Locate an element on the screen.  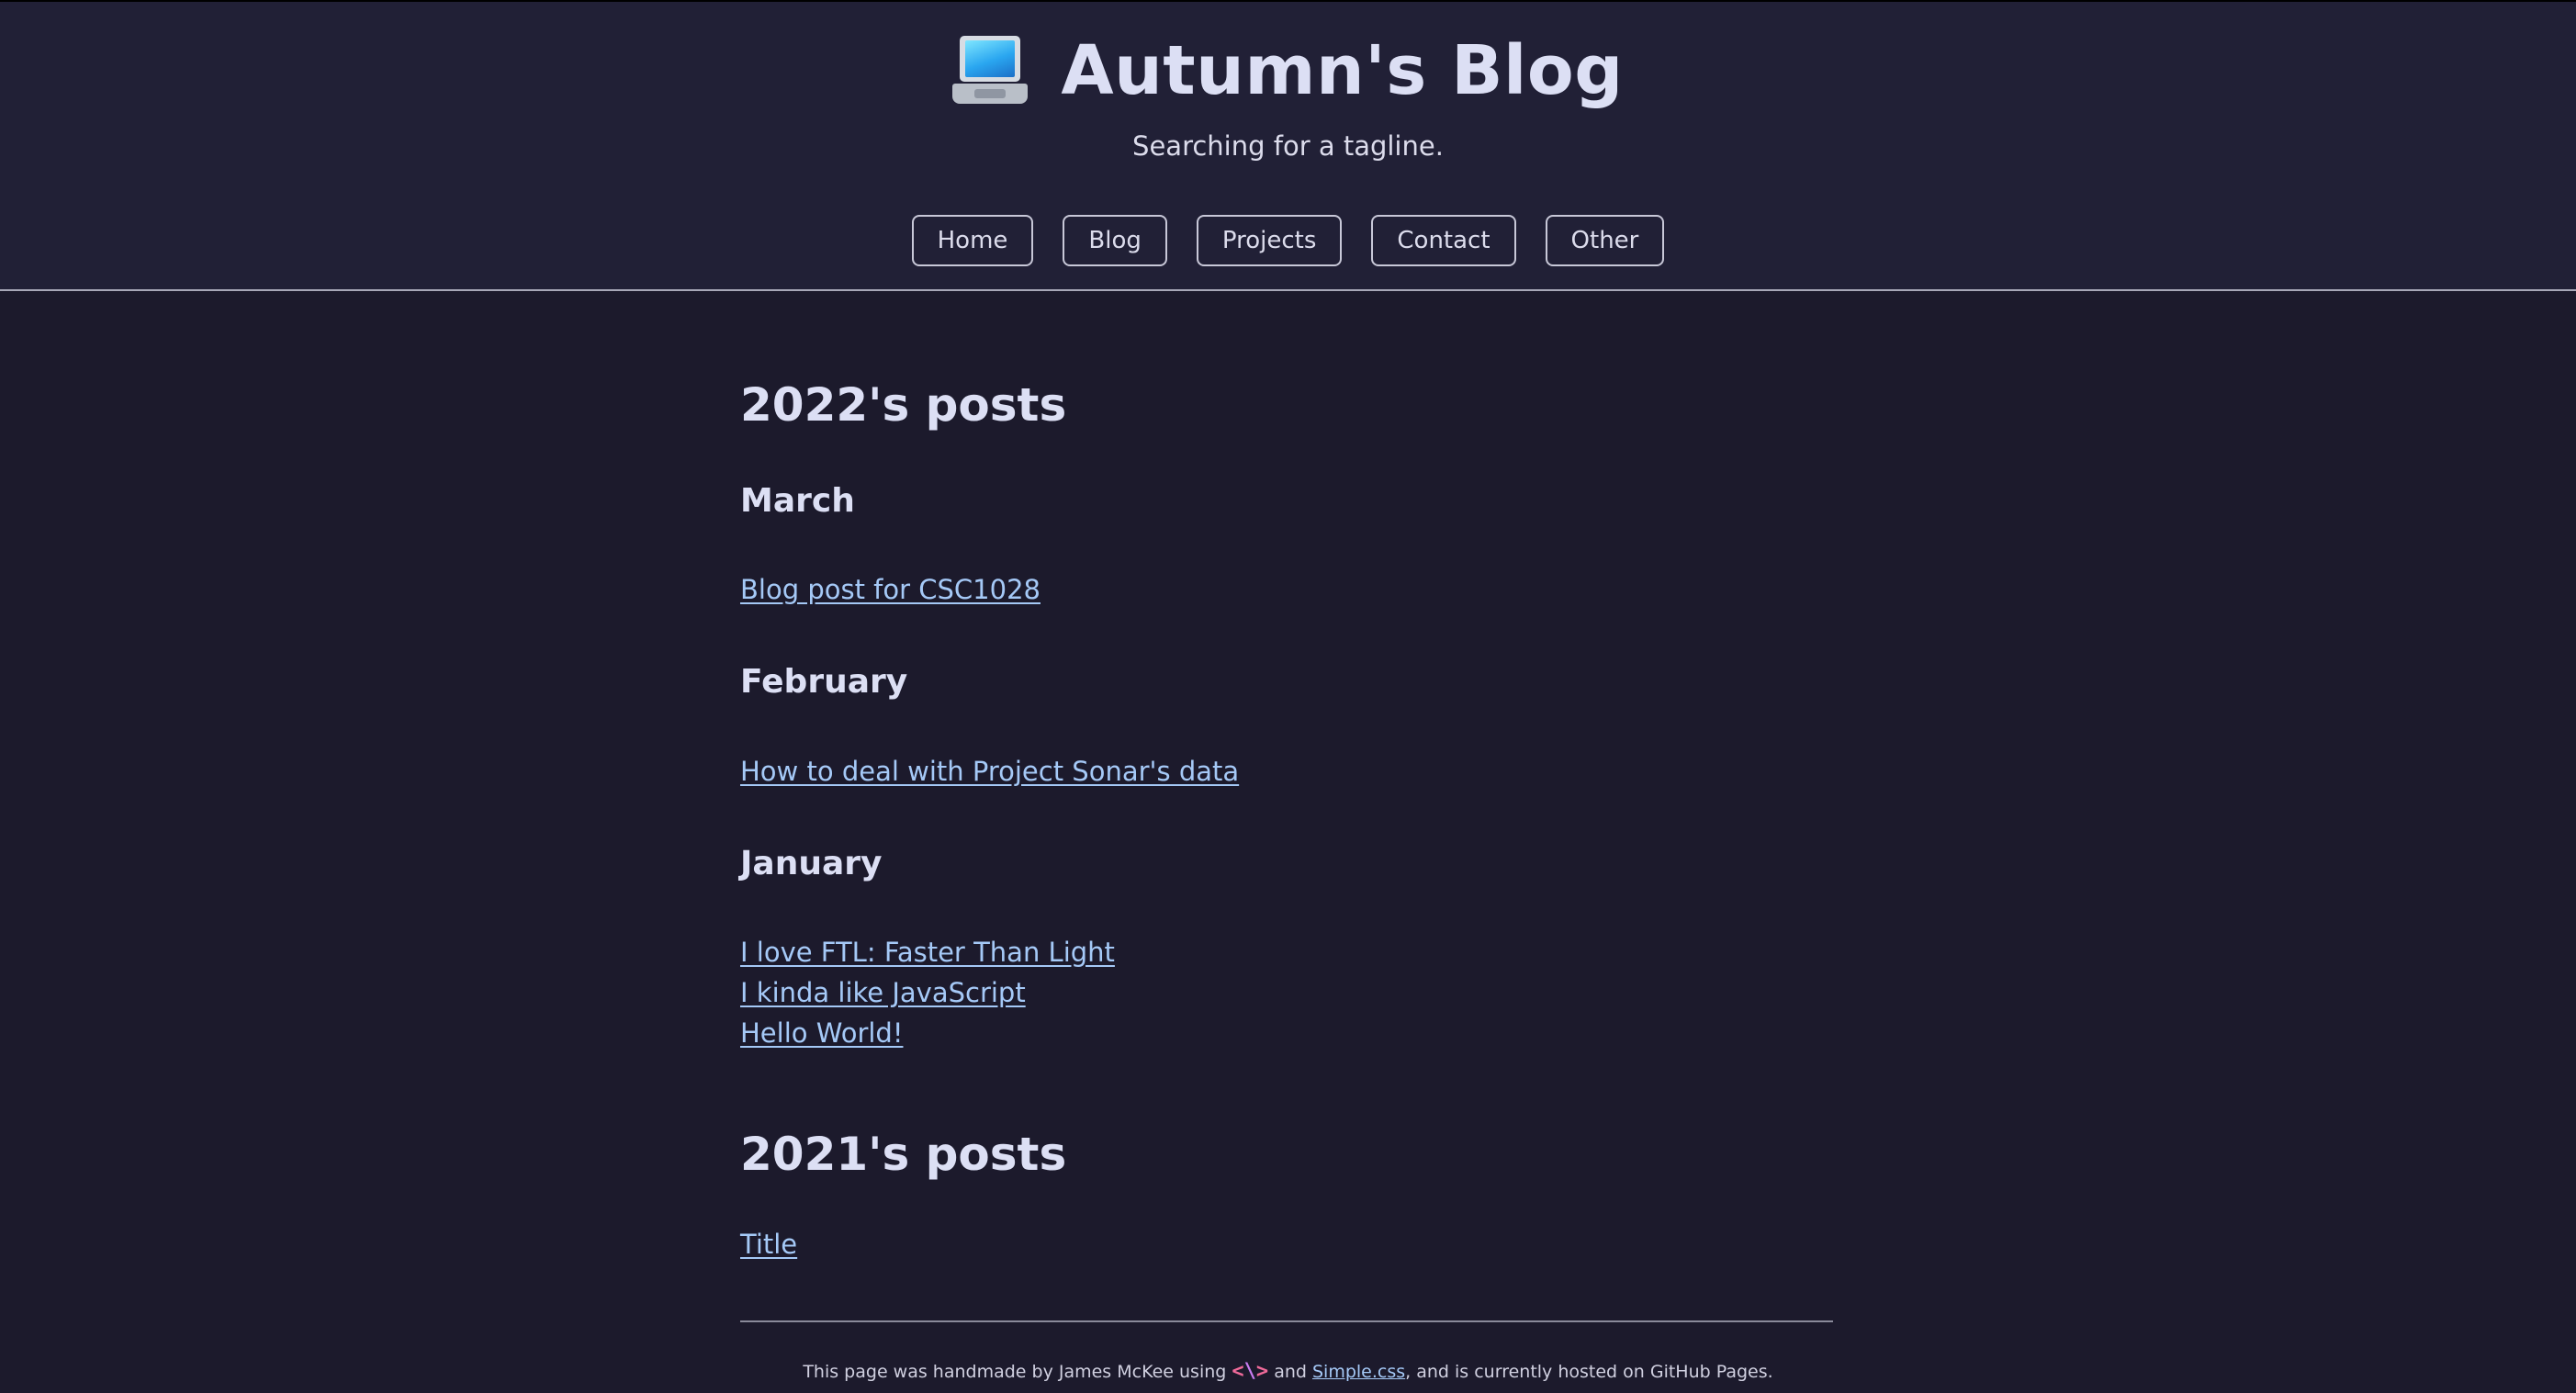
nav-home-button: Home is located at coordinates (972, 241).